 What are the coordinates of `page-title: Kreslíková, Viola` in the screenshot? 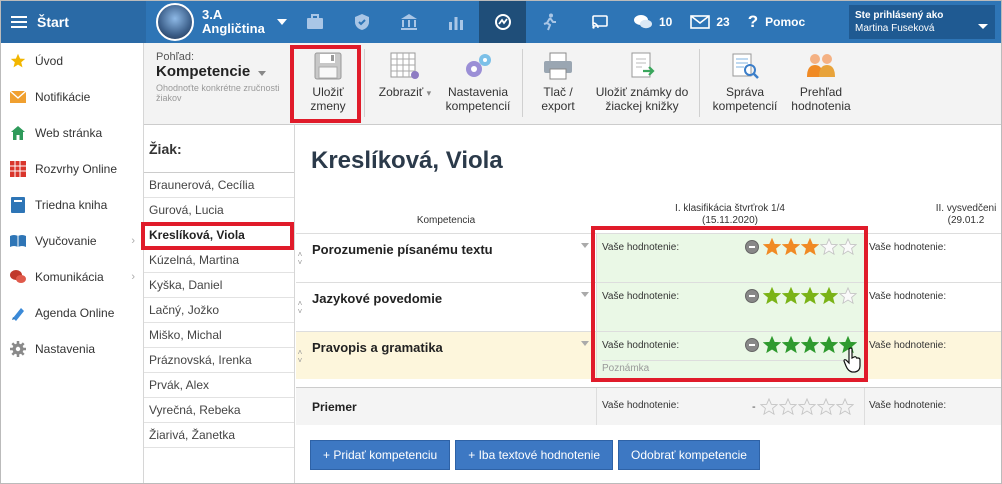 It's located at (407, 160).